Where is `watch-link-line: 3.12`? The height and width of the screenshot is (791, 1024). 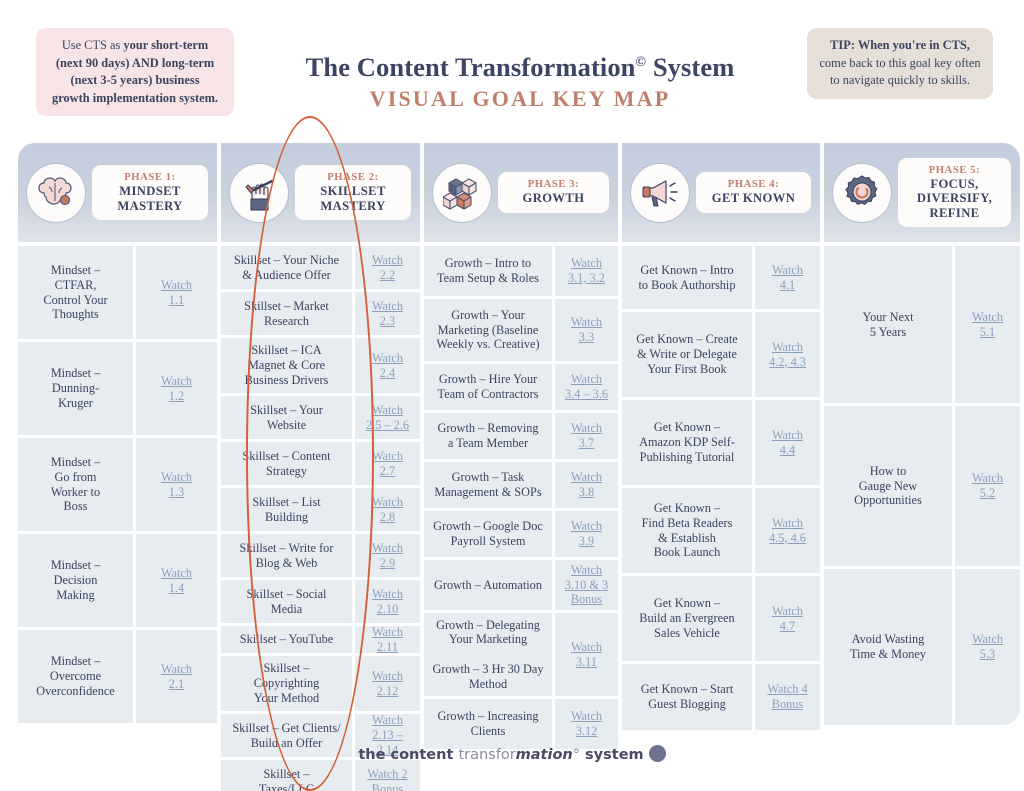 watch-link-line: 3.12 is located at coordinates (586, 731).